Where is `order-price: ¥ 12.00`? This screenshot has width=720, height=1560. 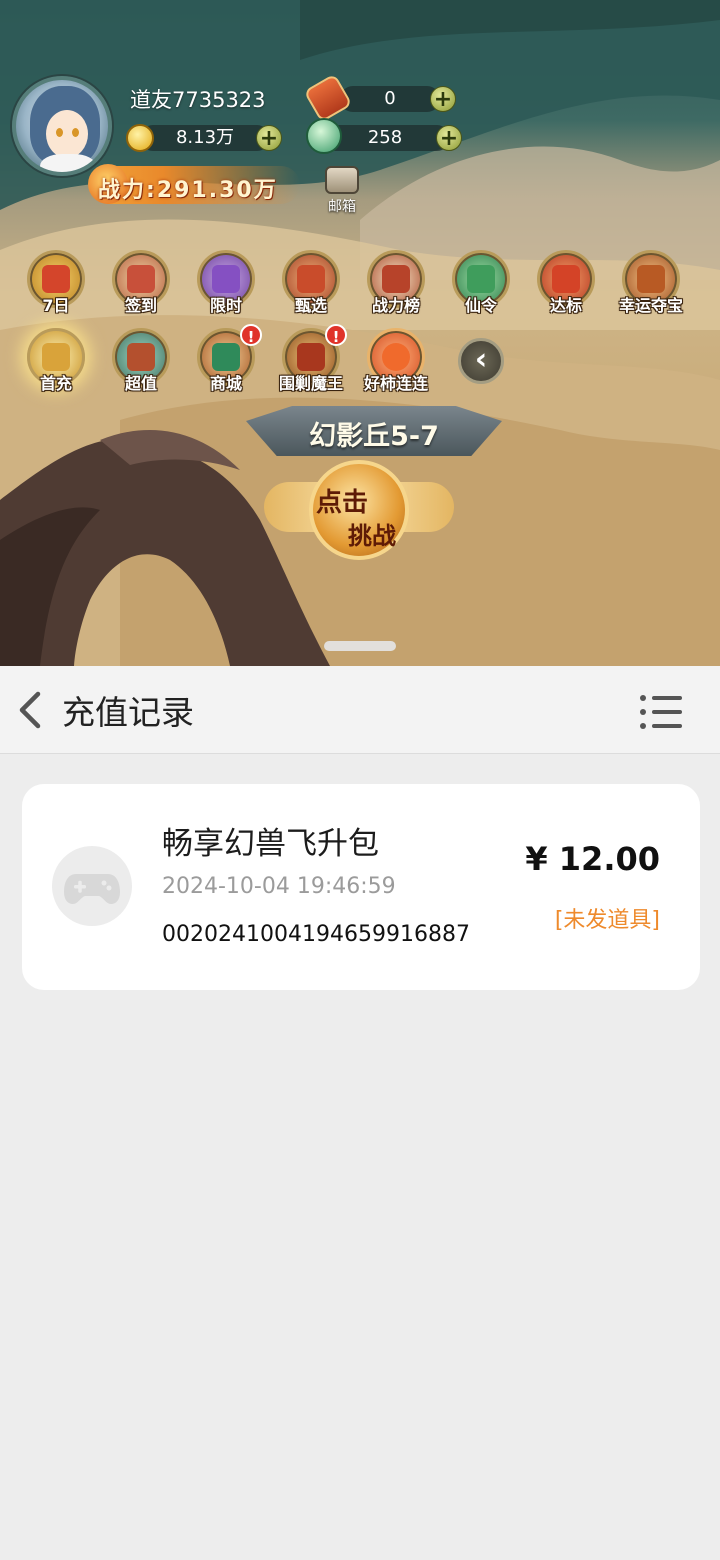
order-price: ¥ 12.00 is located at coordinates (592, 859).